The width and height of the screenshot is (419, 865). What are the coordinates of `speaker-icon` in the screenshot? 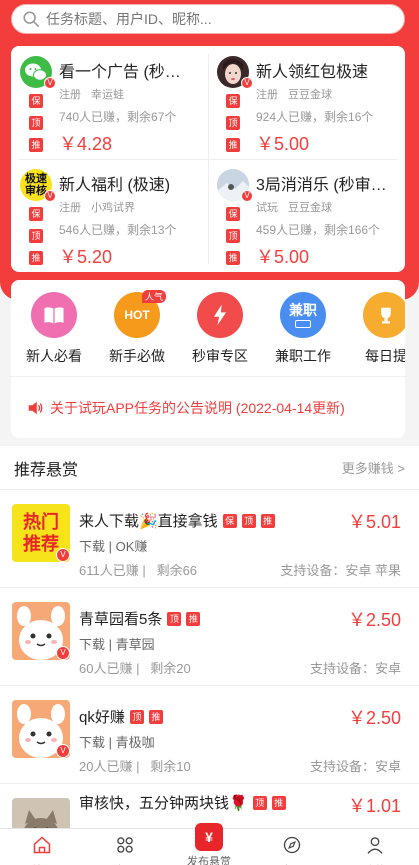 It's located at (35, 408).